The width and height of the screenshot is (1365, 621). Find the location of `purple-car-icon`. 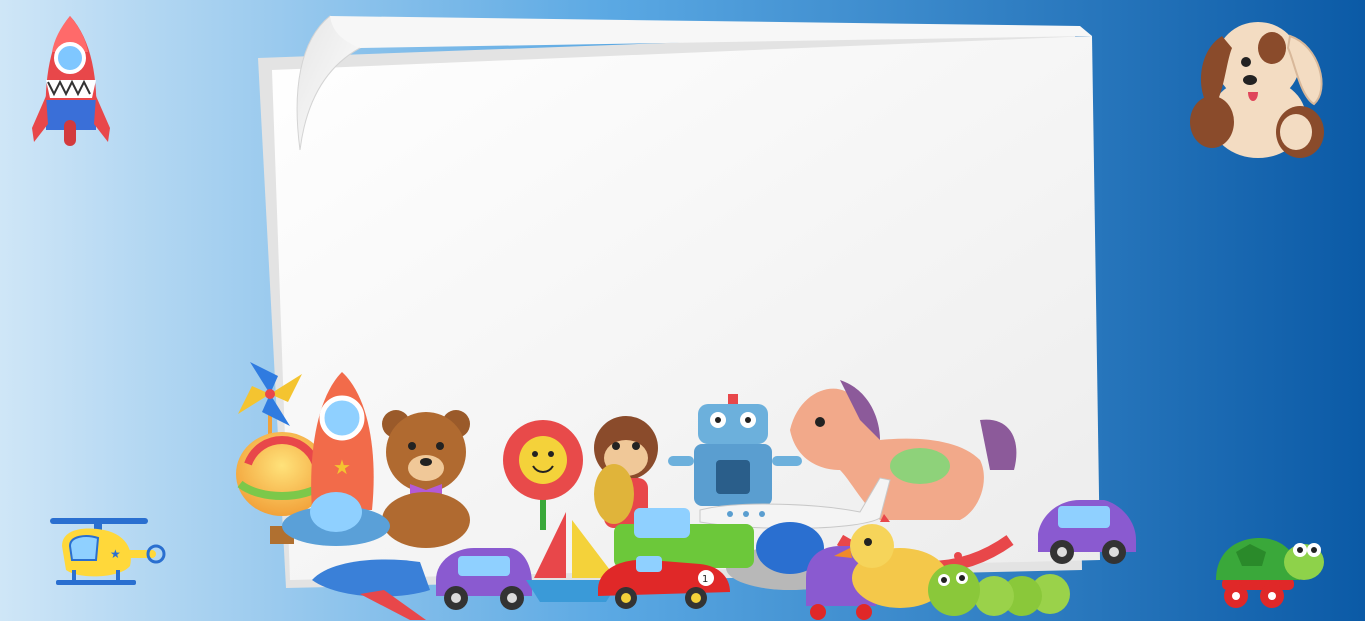

purple-car-icon is located at coordinates (1087, 532).